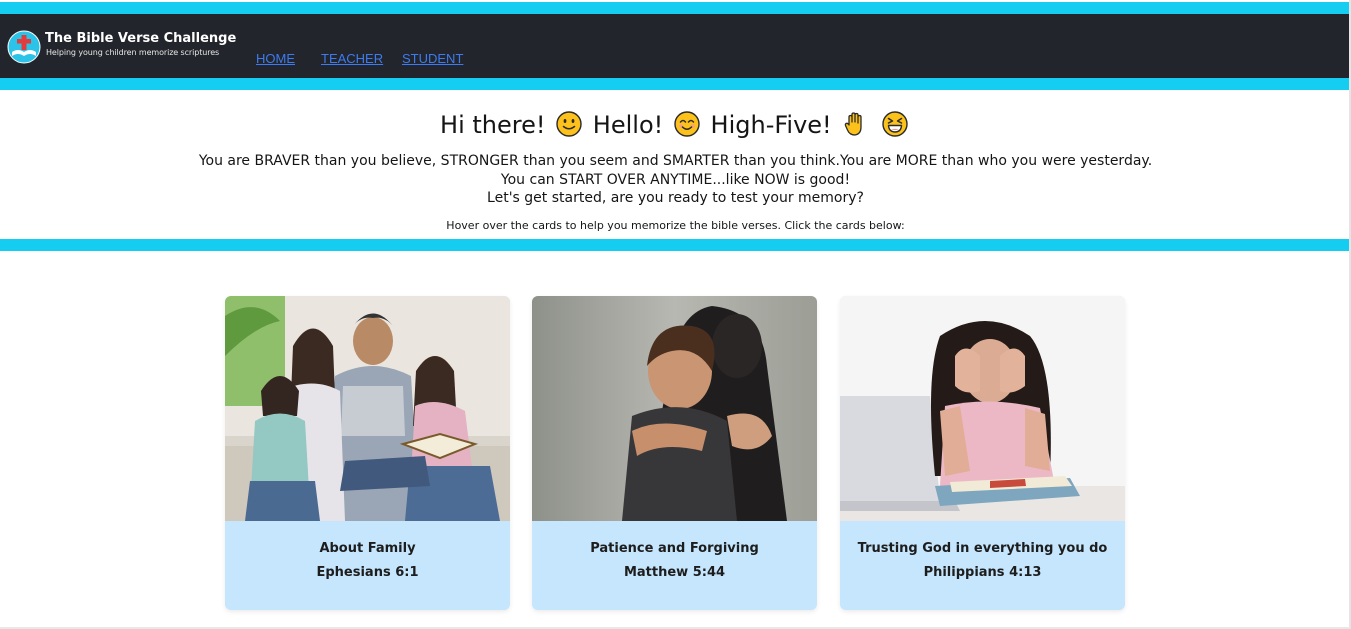 The height and width of the screenshot is (629, 1351). I want to click on verse-card-patience: Patience and Forgiving Matthew 5:44, so click(674, 453).